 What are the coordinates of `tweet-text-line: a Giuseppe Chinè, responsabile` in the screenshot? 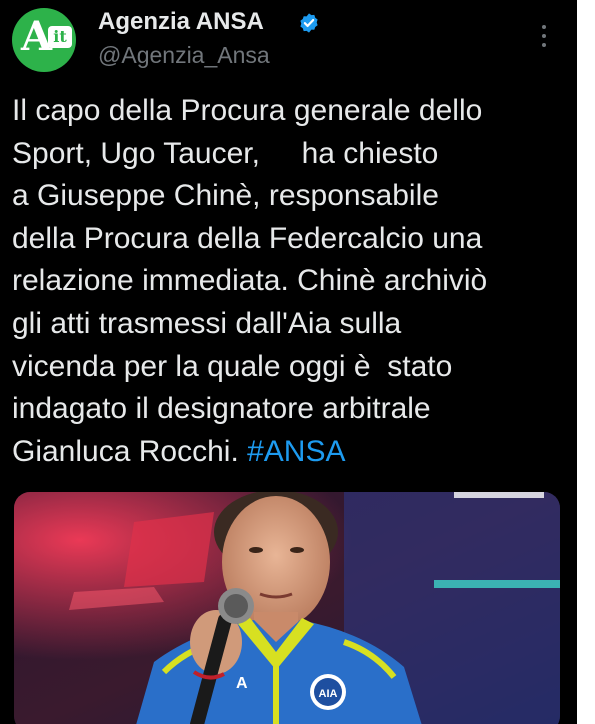 It's located at (225, 196).